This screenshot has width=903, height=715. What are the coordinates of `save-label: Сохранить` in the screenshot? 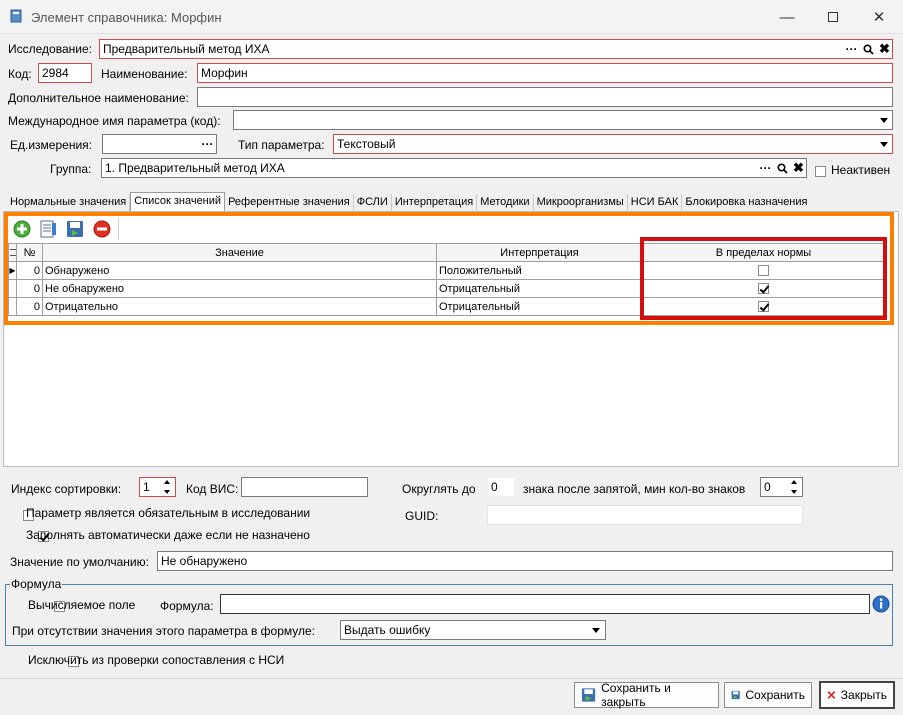 It's located at (775, 695).